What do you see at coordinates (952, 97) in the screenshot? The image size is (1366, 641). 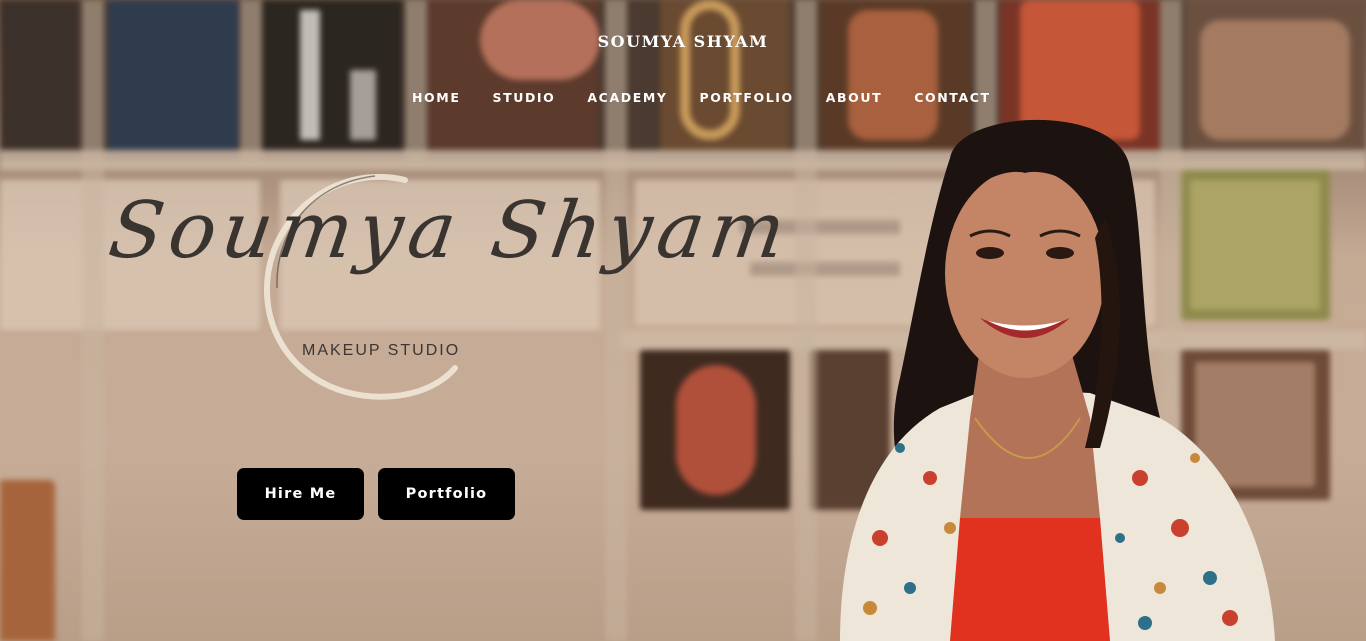 I see `nav-contact: CONTACT` at bounding box center [952, 97].